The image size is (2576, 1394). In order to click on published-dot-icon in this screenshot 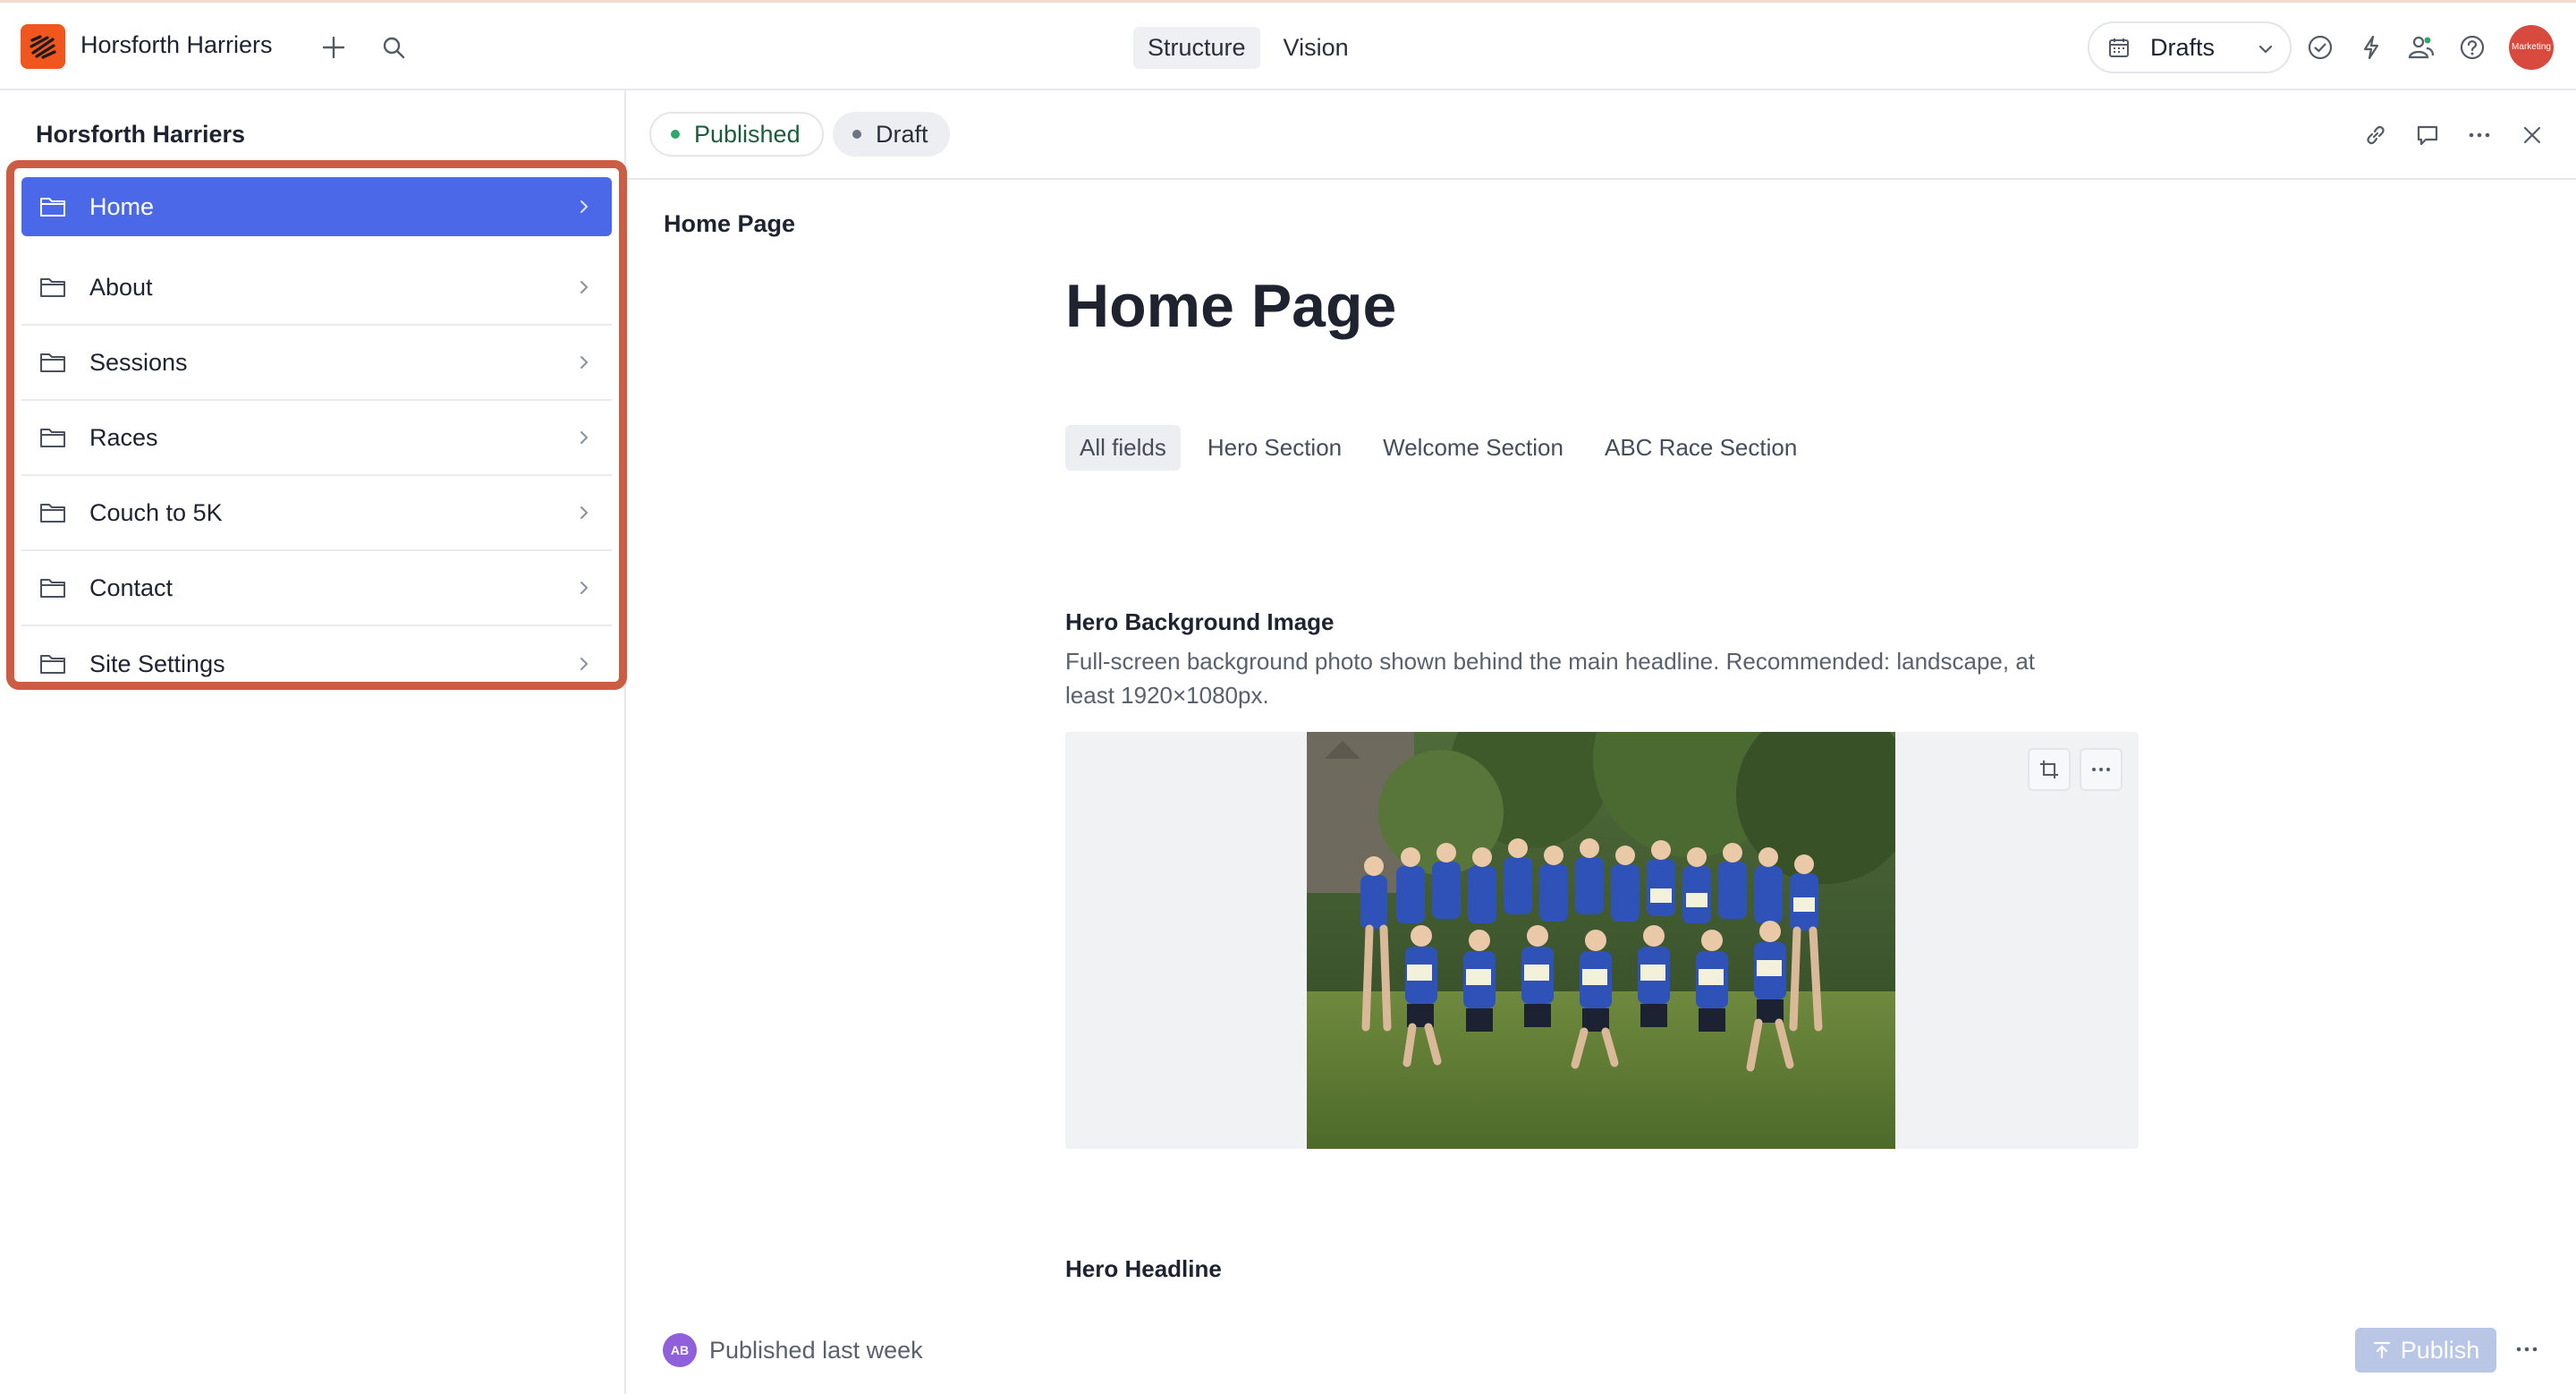, I will do `click(675, 134)`.